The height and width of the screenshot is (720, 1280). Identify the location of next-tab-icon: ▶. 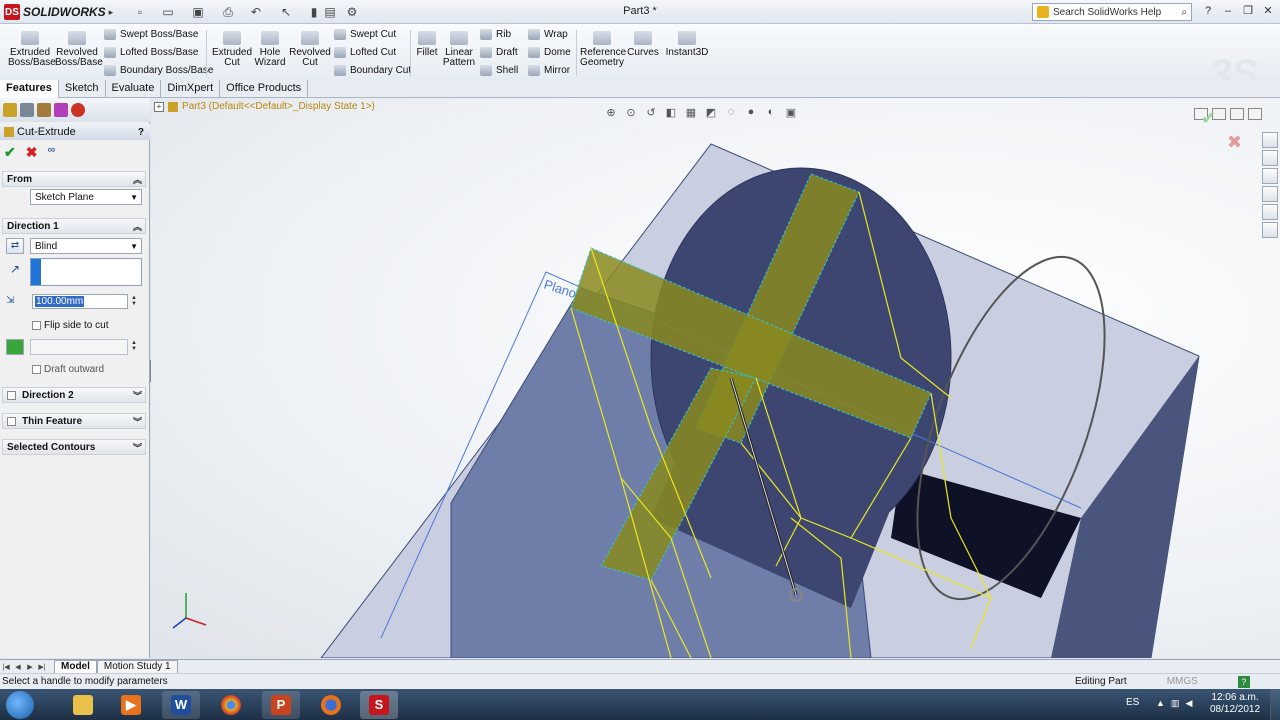
(30, 667).